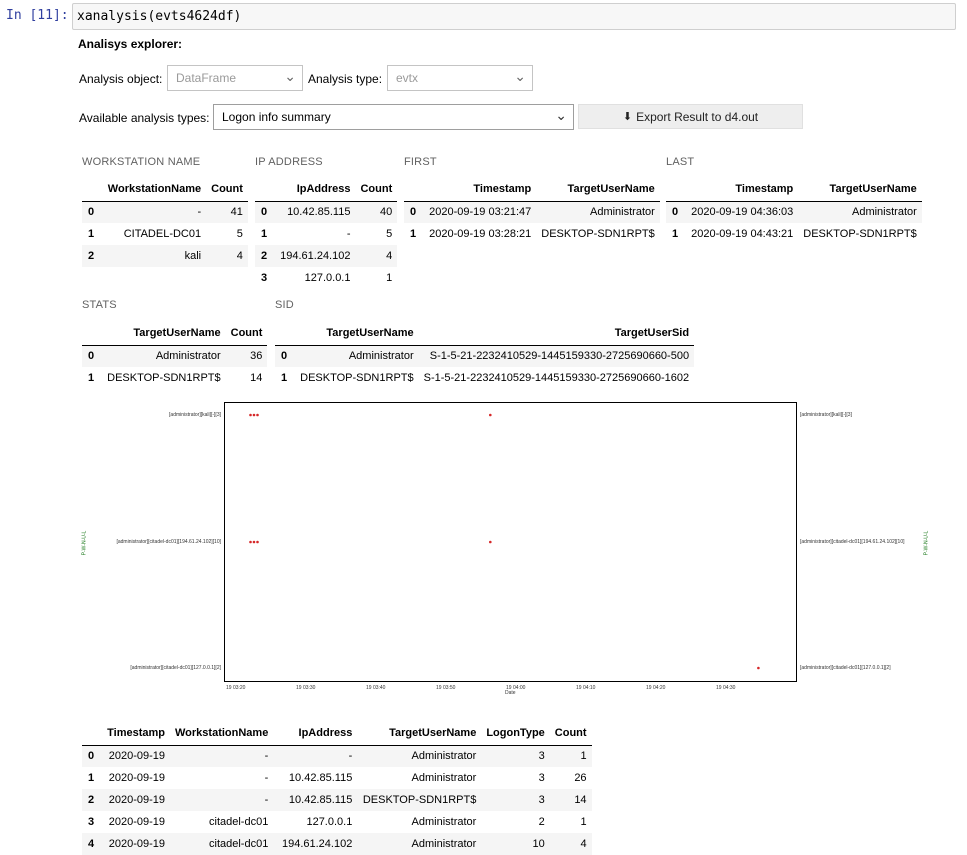  Describe the element at coordinates (136, 733) in the screenshot. I see `table-header: Timestamp` at that location.